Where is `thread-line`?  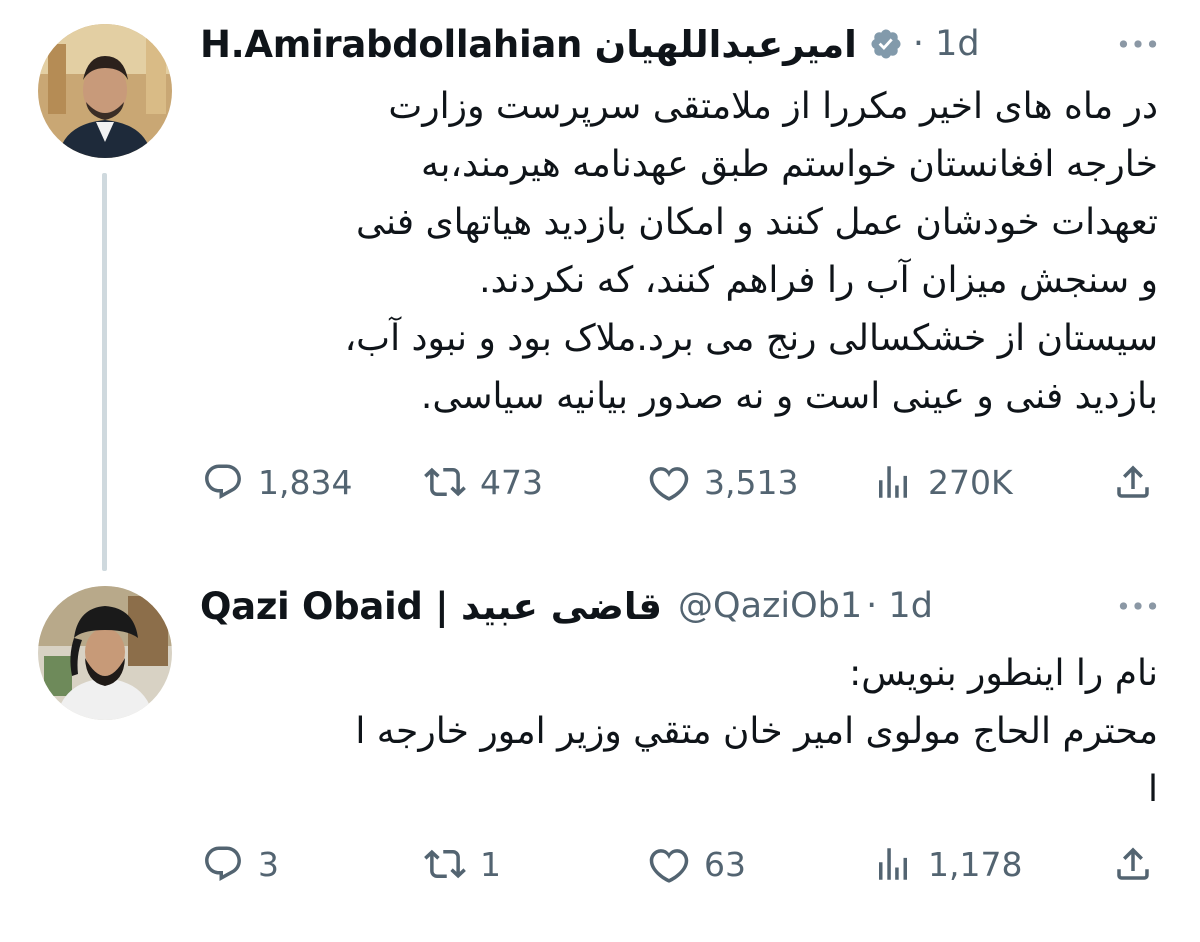 thread-line is located at coordinates (104, 372).